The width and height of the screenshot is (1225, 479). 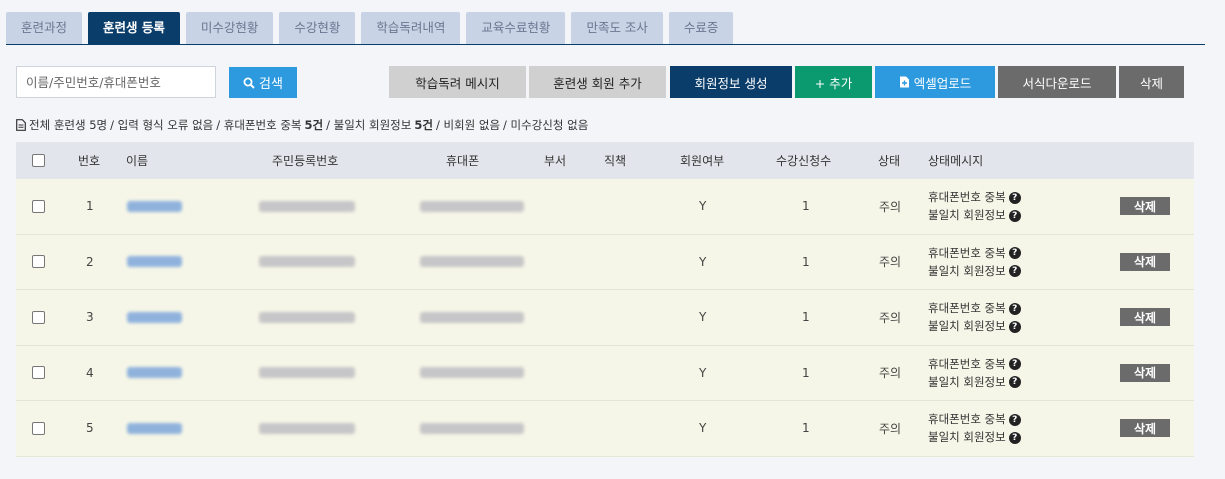 What do you see at coordinates (889, 161) in the screenshot?
I see `header-status: 상태` at bounding box center [889, 161].